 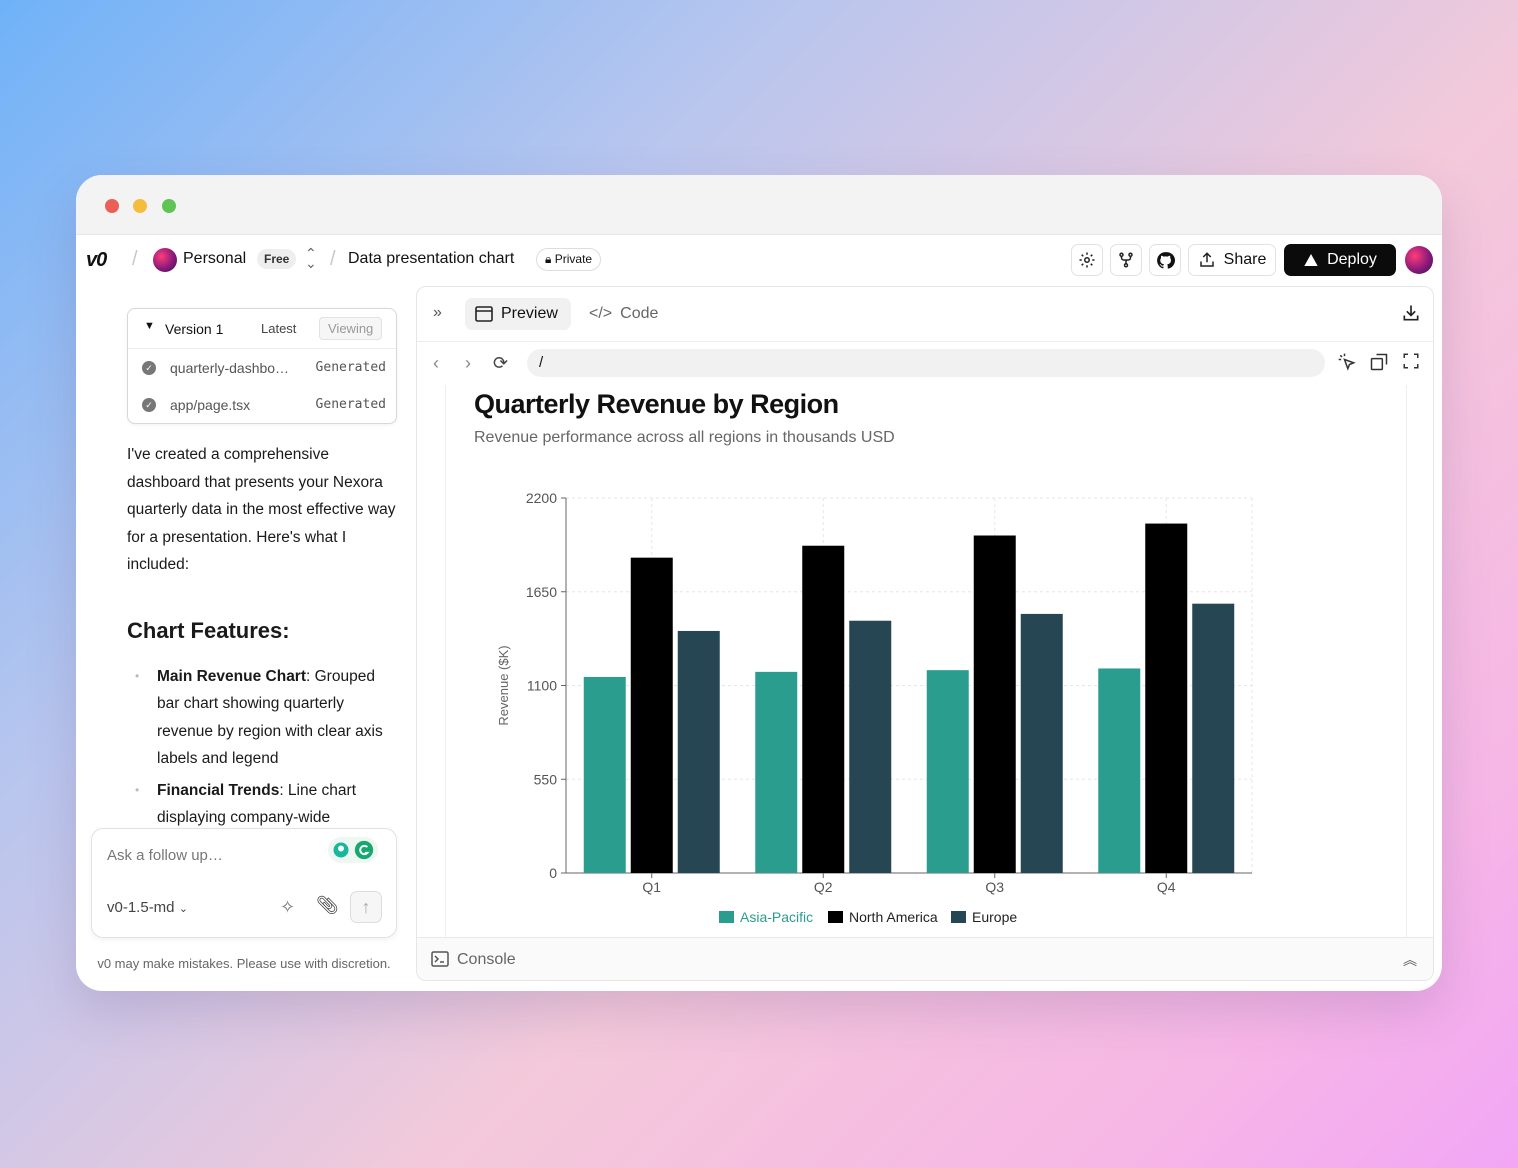 I want to click on plan-badge: Free, so click(x=277, y=259).